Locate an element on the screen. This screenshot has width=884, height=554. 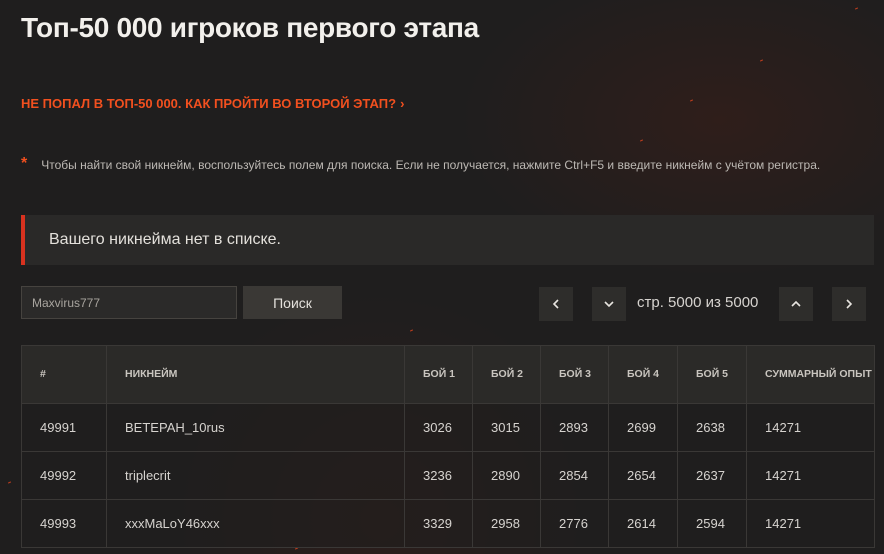
battle-1-cell: 3026 is located at coordinates (438, 427).